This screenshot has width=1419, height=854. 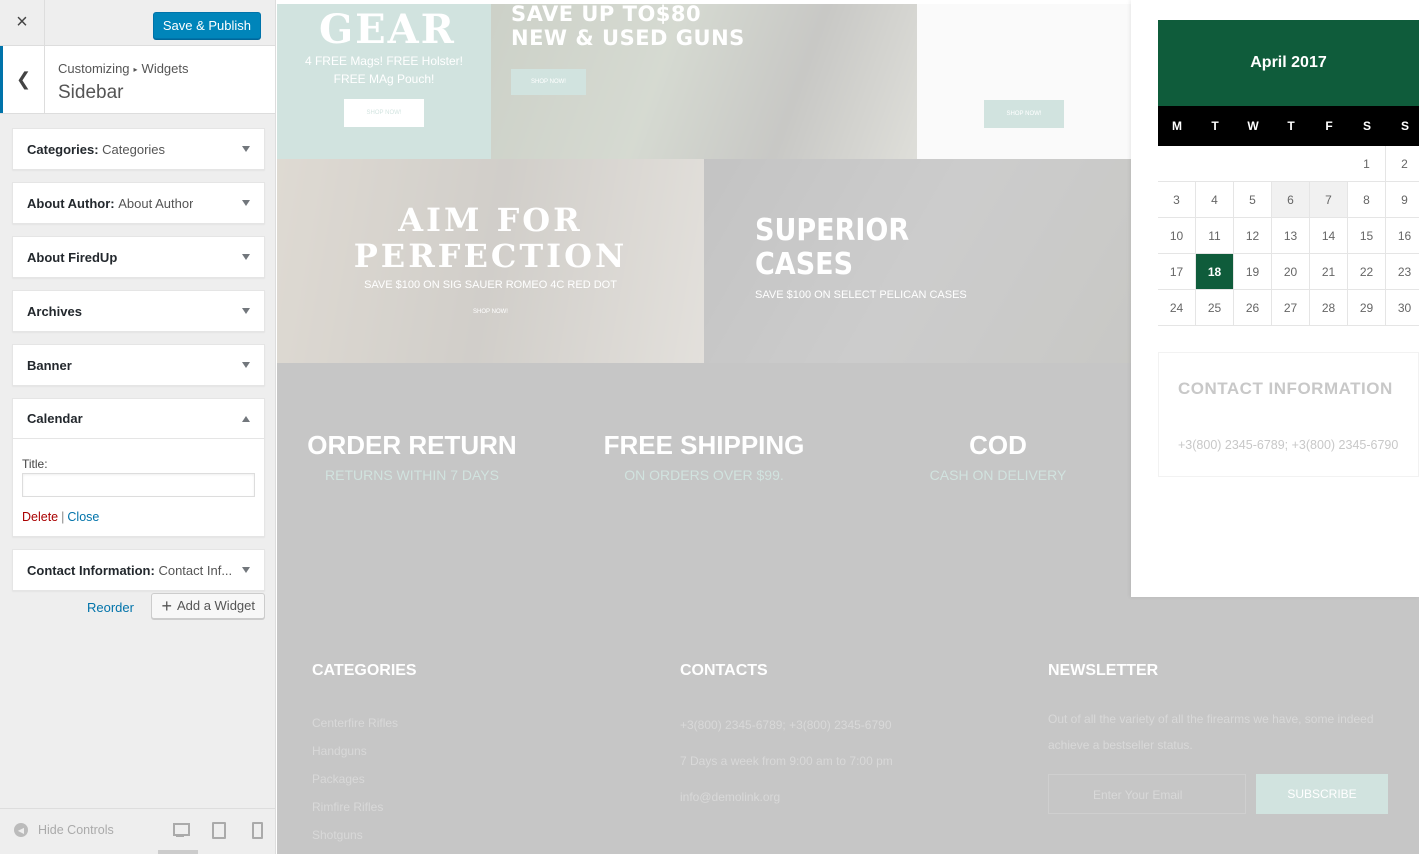 I want to click on close-link: Close, so click(x=83, y=517).